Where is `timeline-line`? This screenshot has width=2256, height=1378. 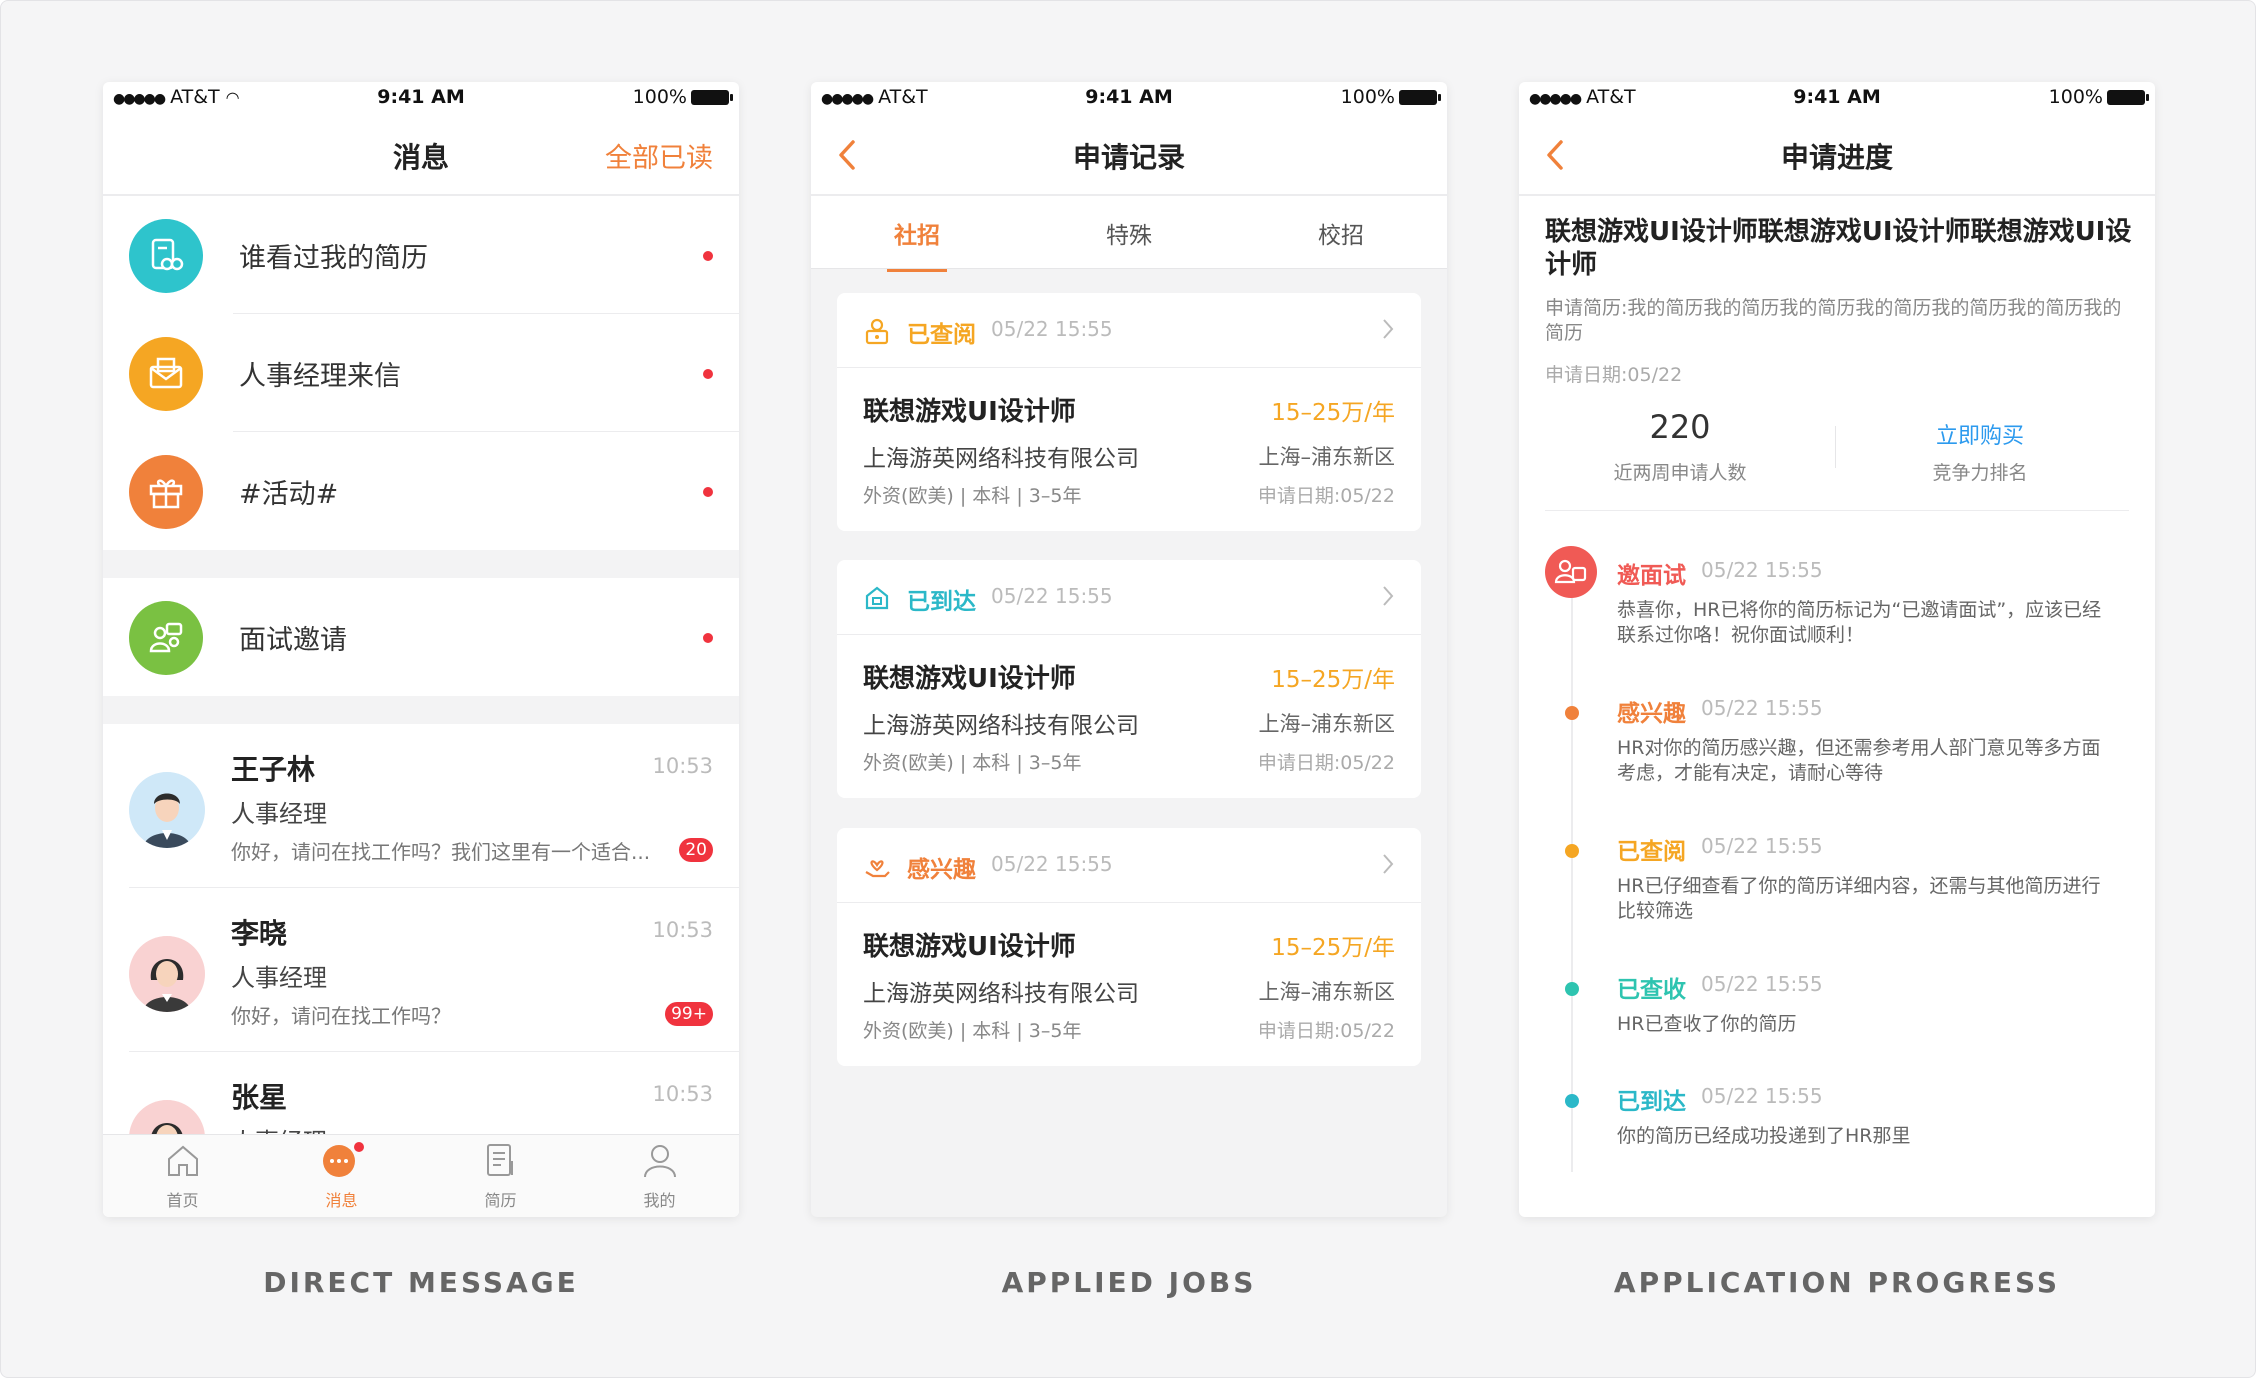
timeline-line is located at coordinates (1572, 862).